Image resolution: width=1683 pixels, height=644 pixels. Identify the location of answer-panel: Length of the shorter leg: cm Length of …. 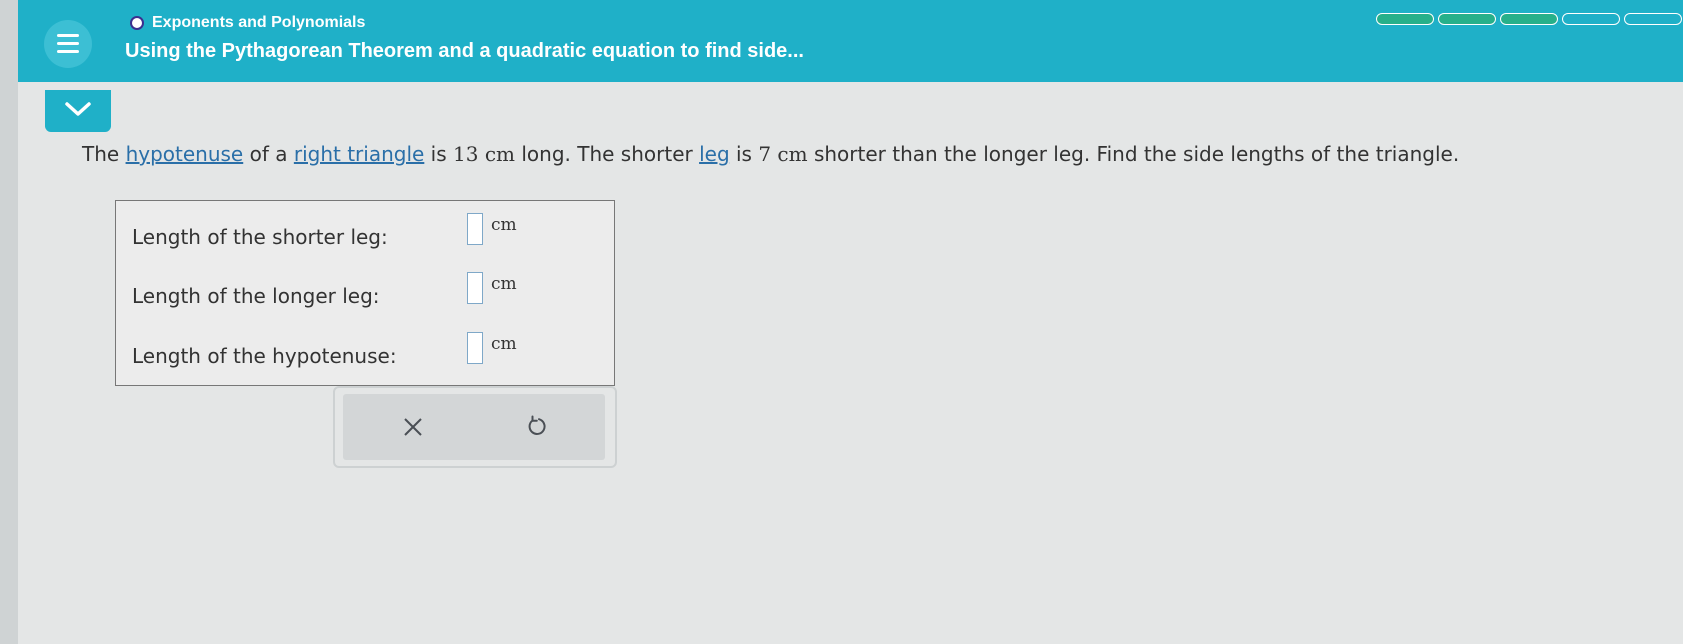
(365, 293).